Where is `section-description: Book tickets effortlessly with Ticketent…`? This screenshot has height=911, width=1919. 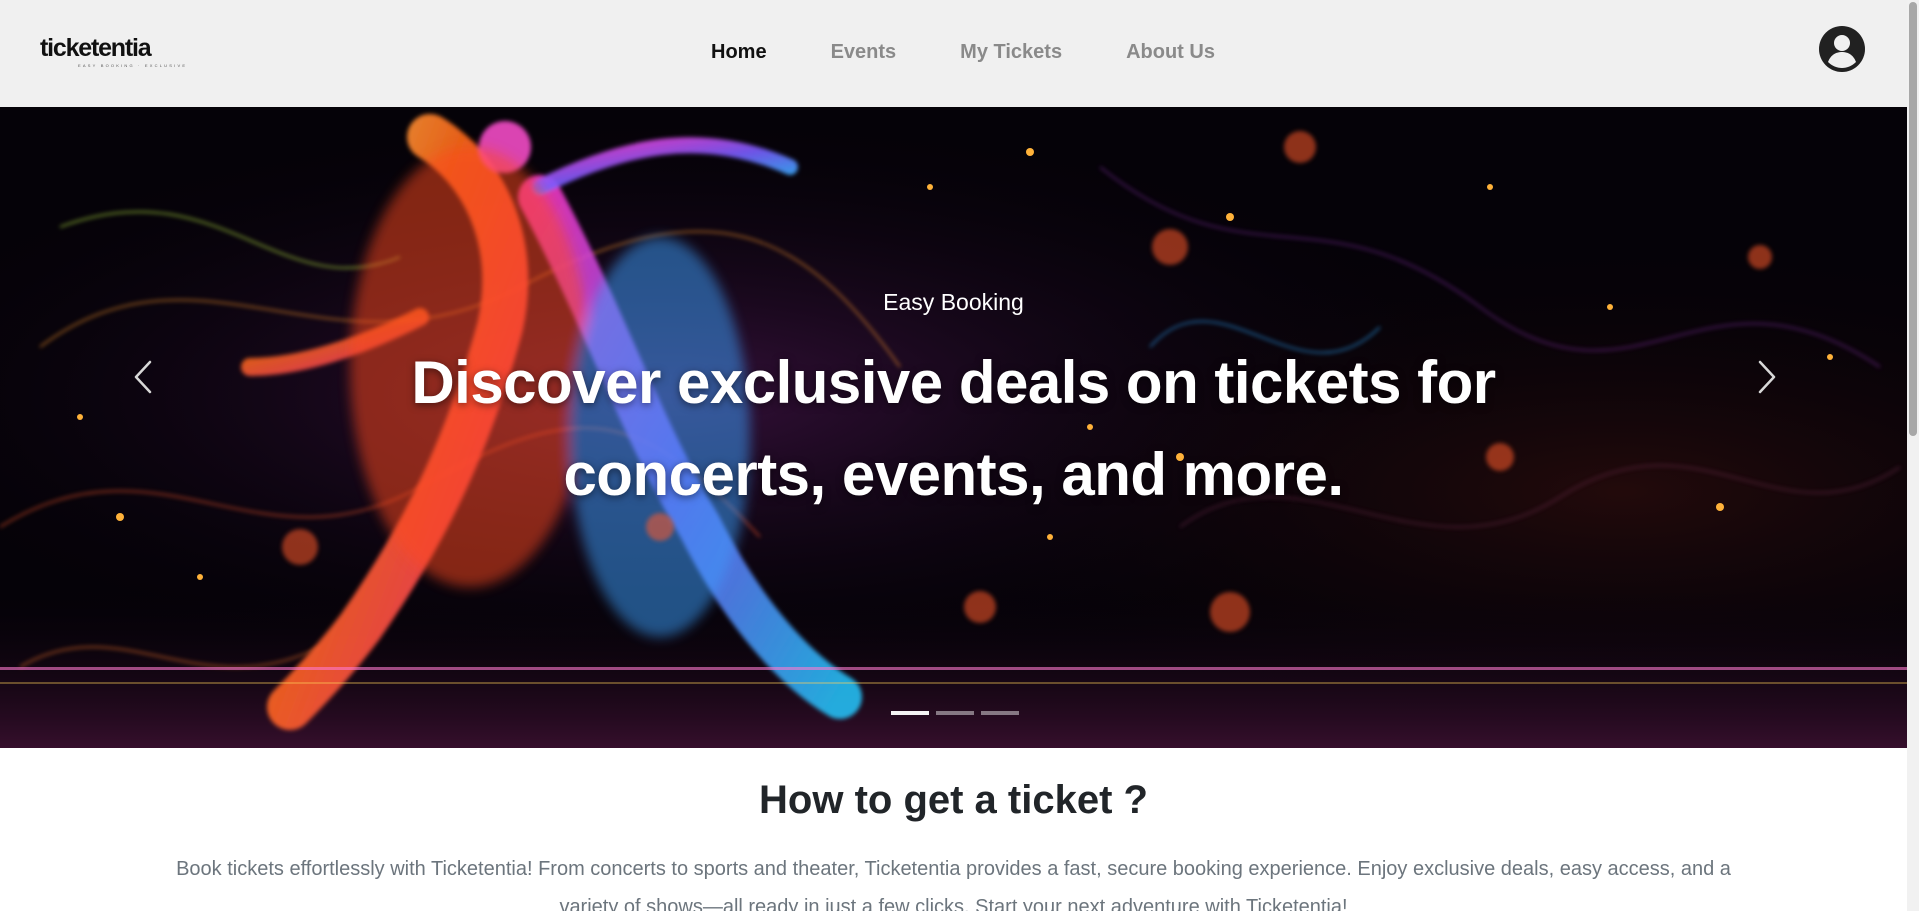
section-description: Book tickets effortlessly with Ticketent… is located at coordinates (953, 884).